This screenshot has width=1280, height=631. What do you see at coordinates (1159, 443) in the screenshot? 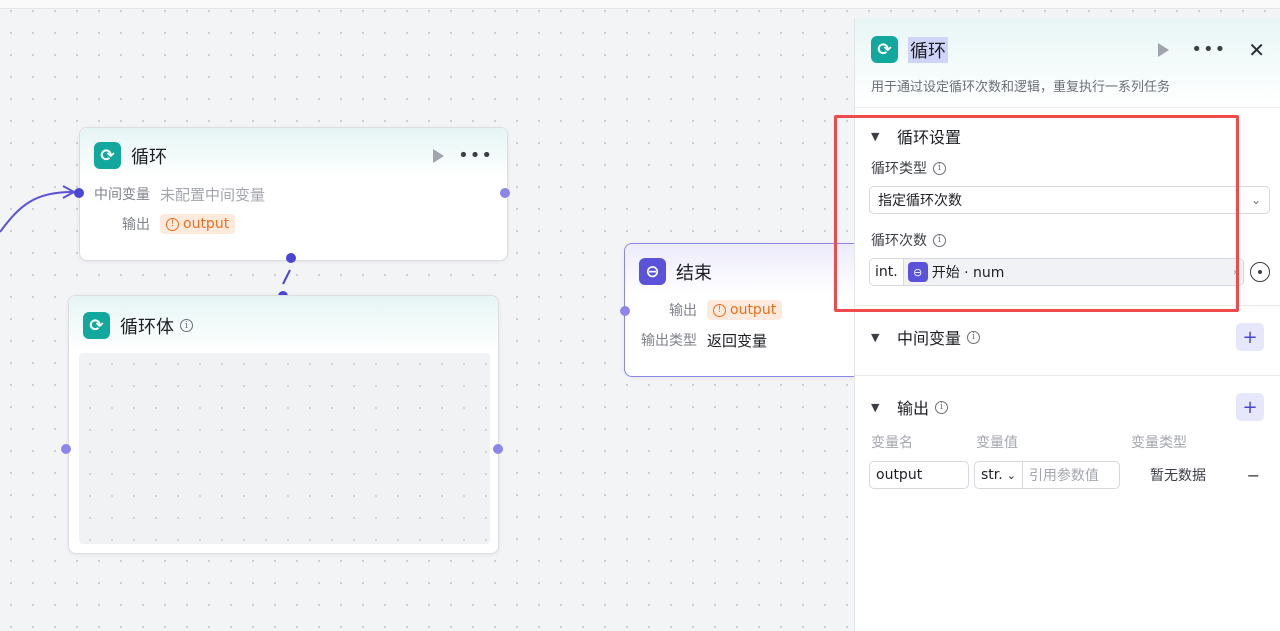
I see `col-type: 变量类型` at bounding box center [1159, 443].